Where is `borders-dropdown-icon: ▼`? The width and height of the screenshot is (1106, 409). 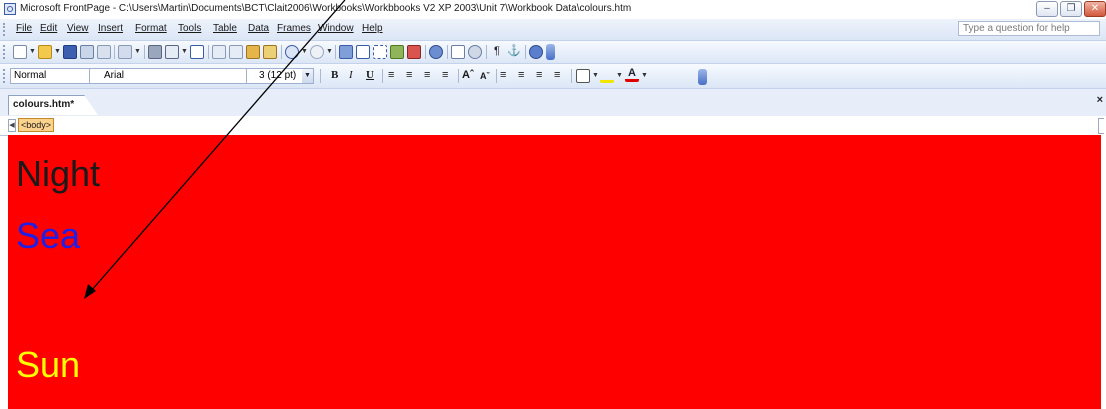
borders-dropdown-icon: ▼ is located at coordinates (595, 75).